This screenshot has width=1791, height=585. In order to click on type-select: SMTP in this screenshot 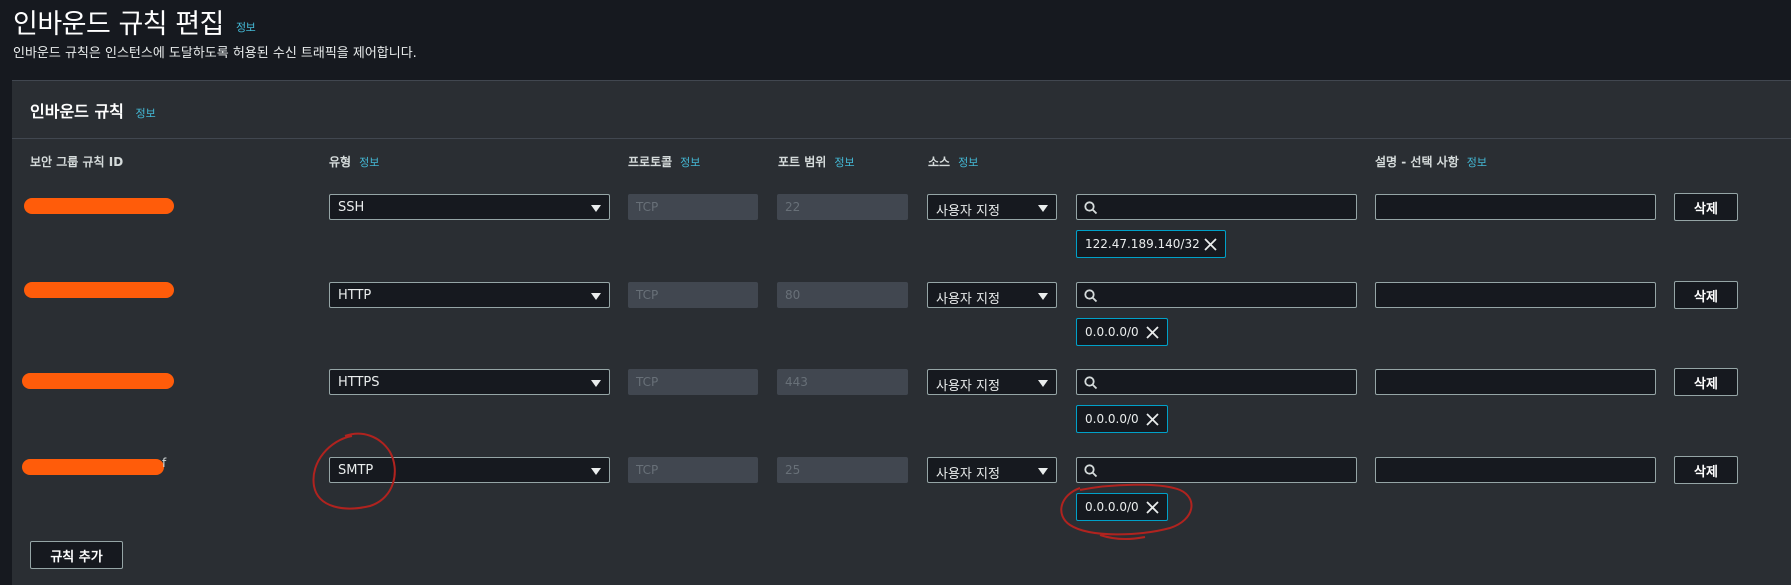, I will do `click(469, 470)`.